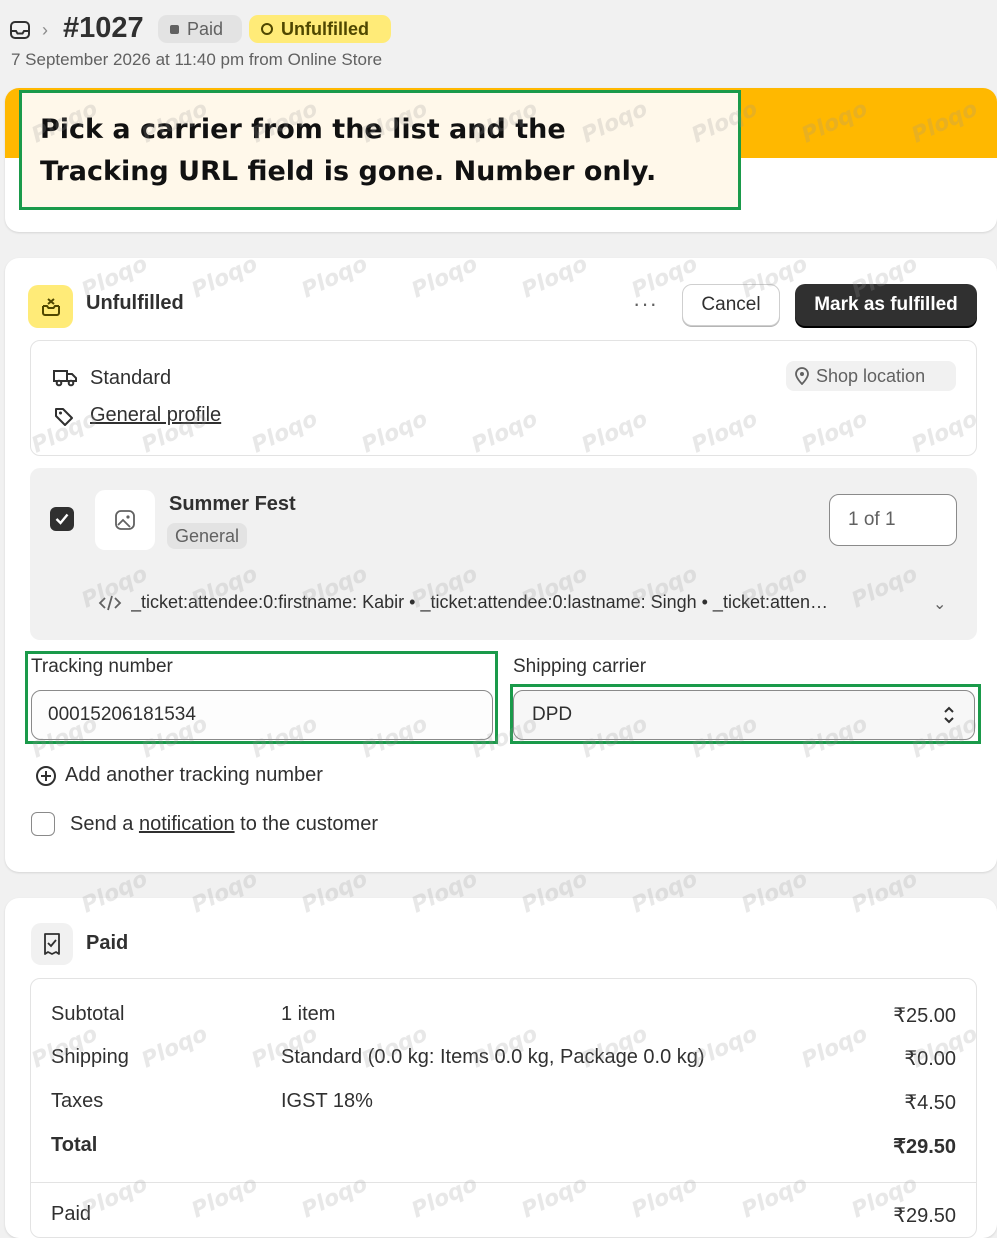 Image resolution: width=997 pixels, height=1238 pixels. I want to click on payment-status-badge: Paid, so click(200, 29).